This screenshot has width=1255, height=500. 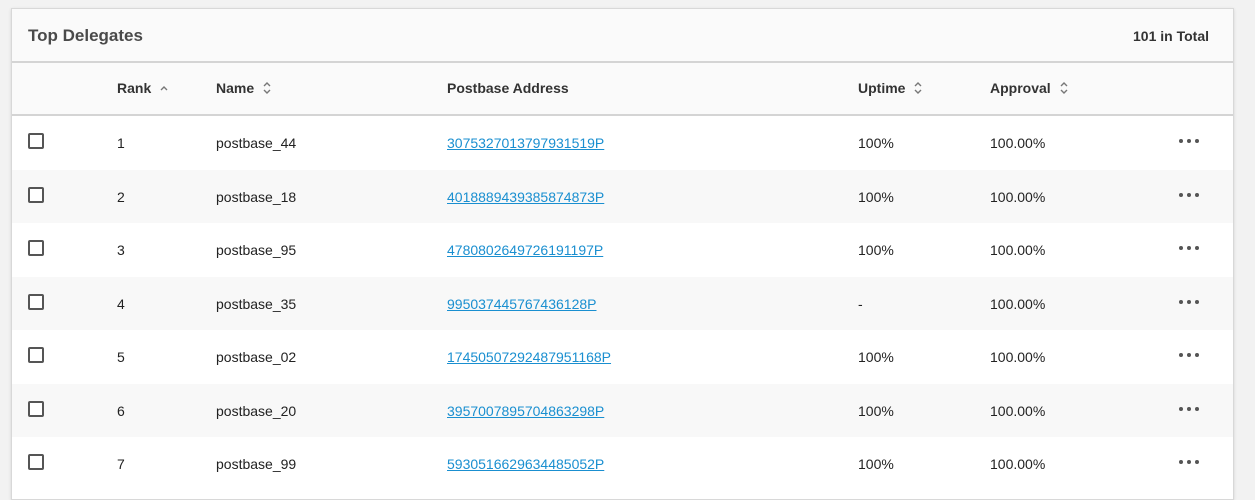 I want to click on column-header-rank: Rank, so click(x=143, y=88).